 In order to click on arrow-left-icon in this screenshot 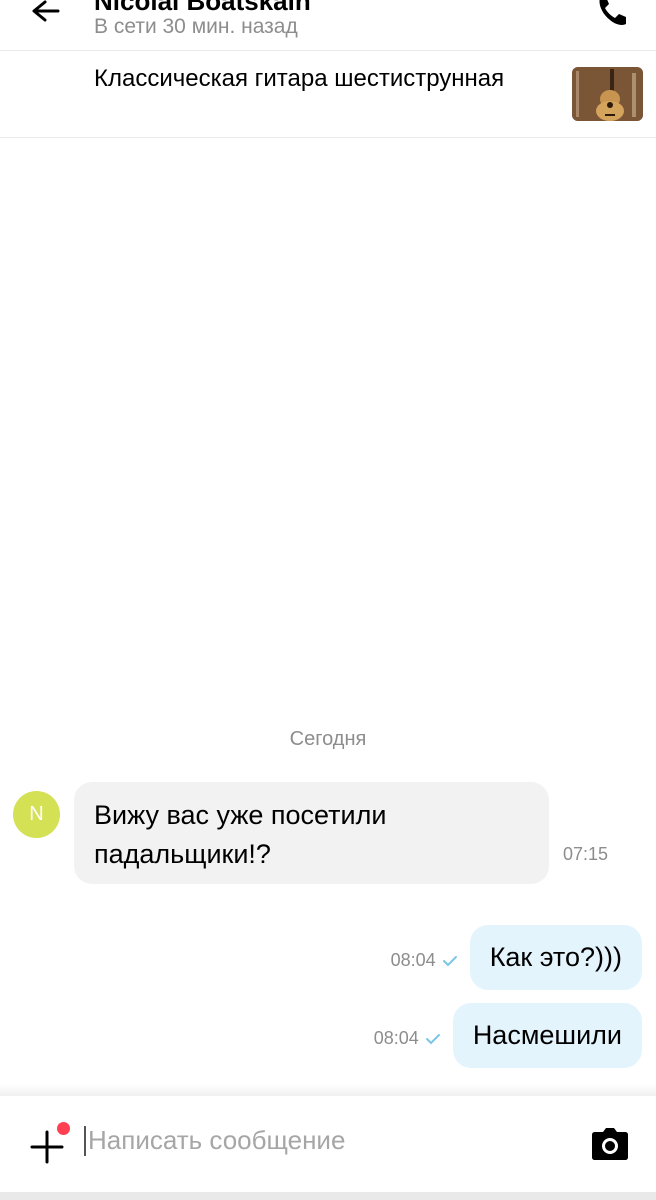, I will do `click(46, 11)`.